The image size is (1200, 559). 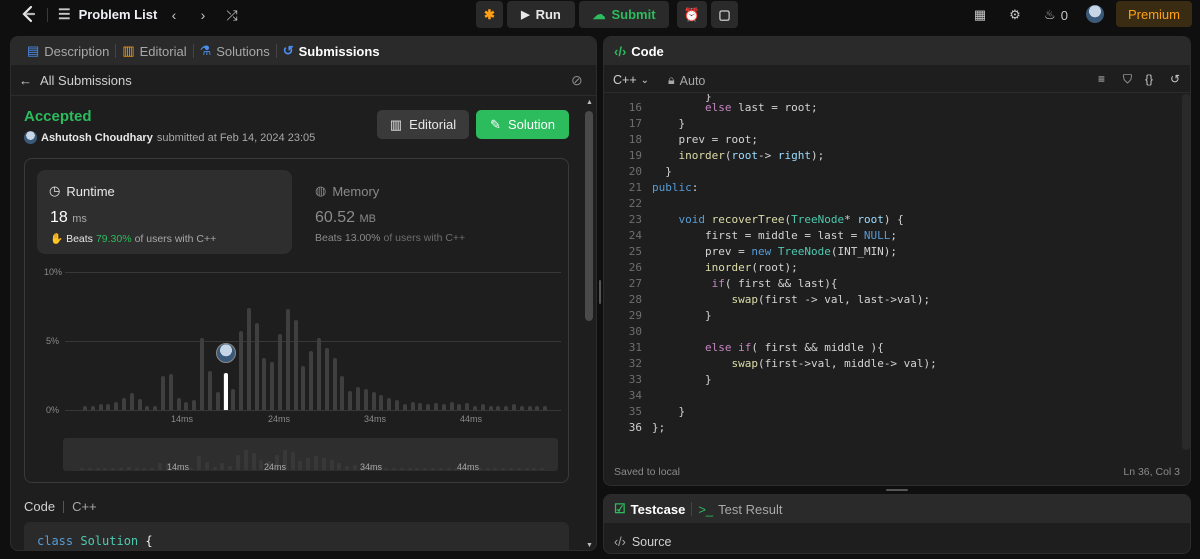 What do you see at coordinates (97, 138) in the screenshot?
I see `username: Ashutosh Choudhary` at bounding box center [97, 138].